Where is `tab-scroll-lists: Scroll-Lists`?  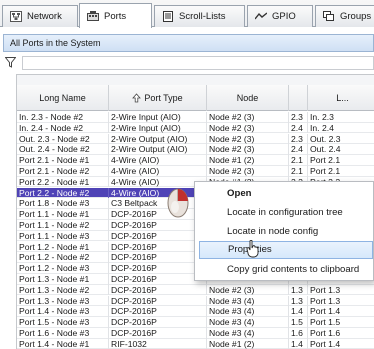
tab-scroll-lists: Scroll-Lists is located at coordinates (199, 16).